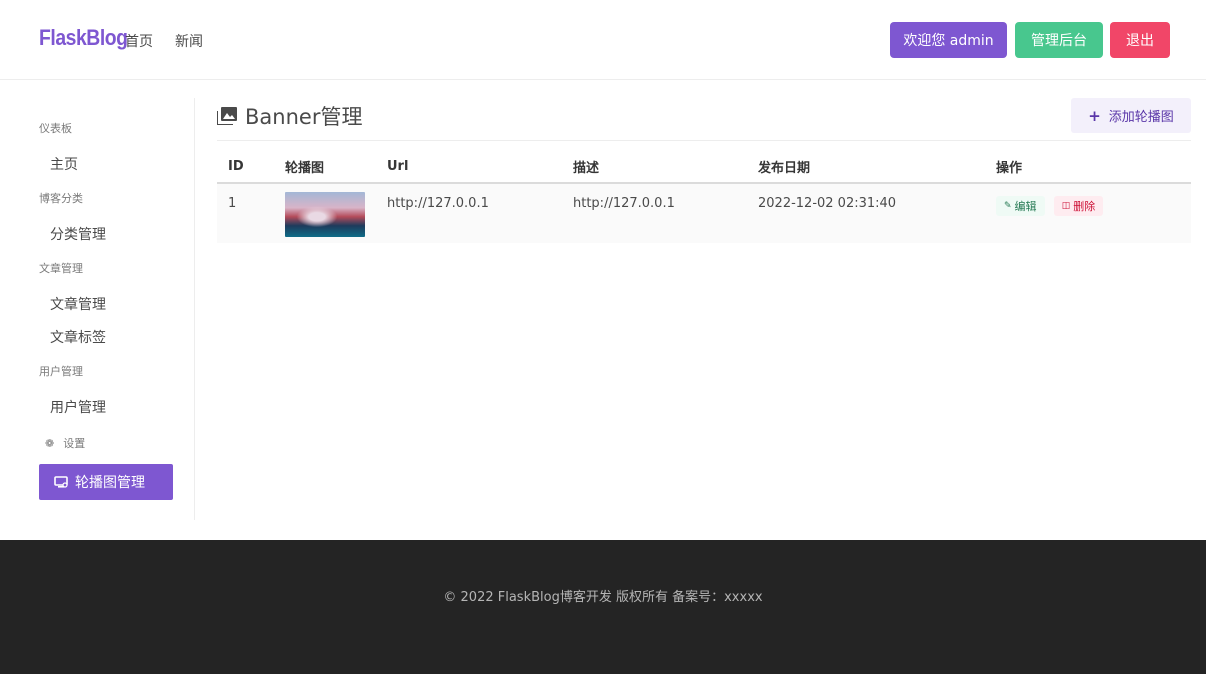  I want to click on page-title: Banner管理, so click(289, 116).